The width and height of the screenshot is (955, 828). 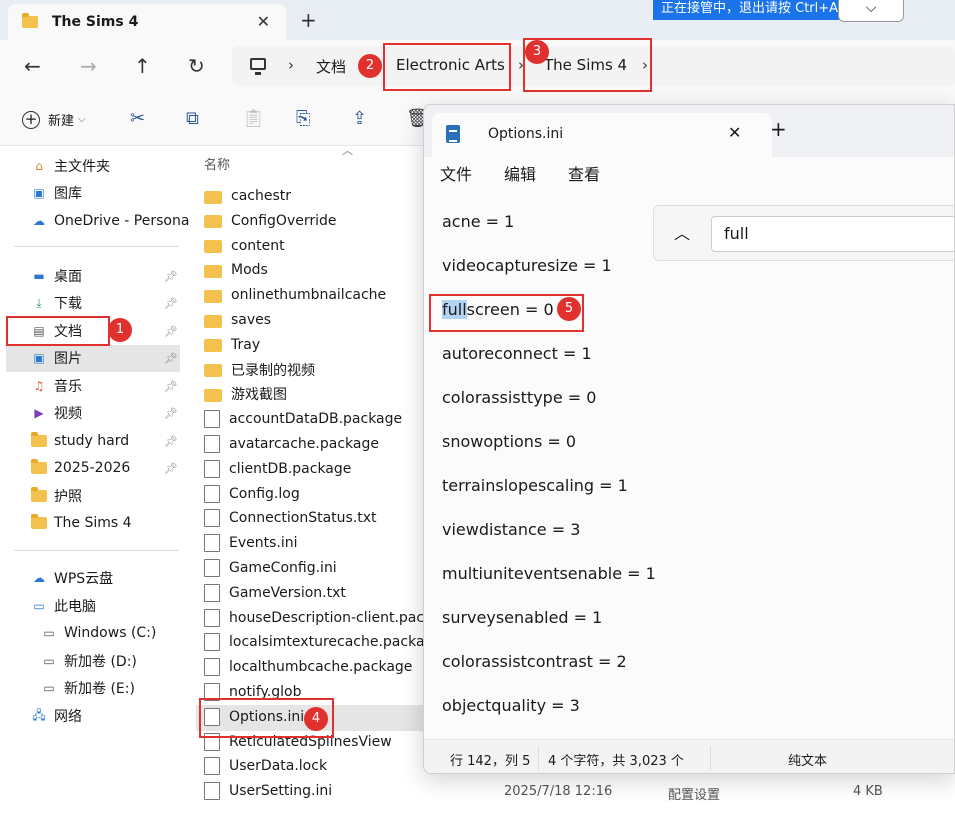 What do you see at coordinates (109, 221) in the screenshot?
I see `sidebar-item-onedrive: ☁ OneDrive - Persona` at bounding box center [109, 221].